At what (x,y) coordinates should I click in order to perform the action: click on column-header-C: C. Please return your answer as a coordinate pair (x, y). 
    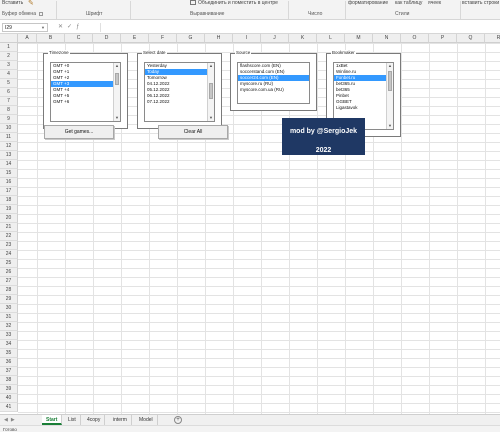
    Looking at the image, I should click on (79, 38).